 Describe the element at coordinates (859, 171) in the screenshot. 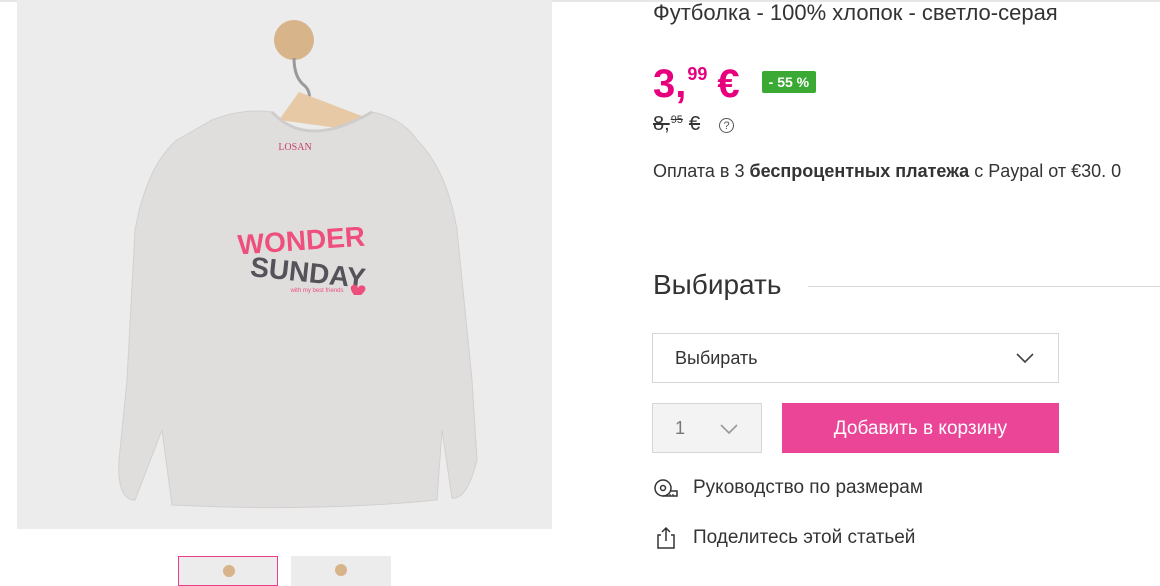

I see `paypal-bold: беспроцентных платежа` at that location.